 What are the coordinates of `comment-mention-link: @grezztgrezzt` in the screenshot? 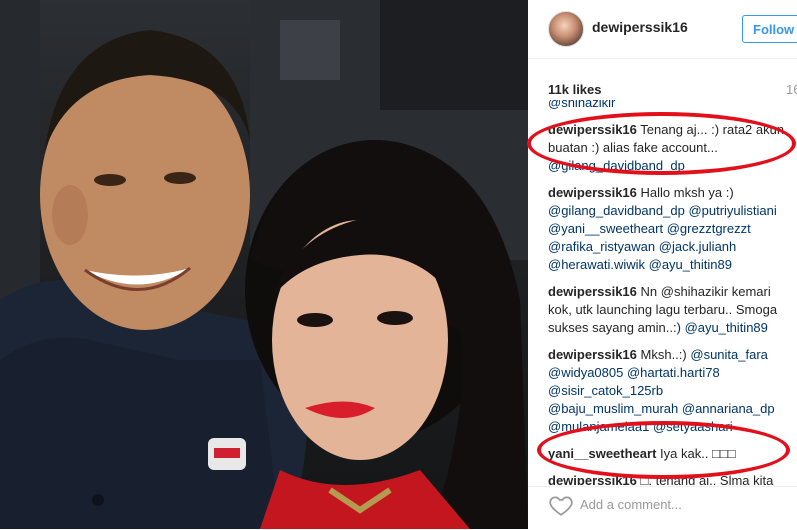 It's located at (709, 228).